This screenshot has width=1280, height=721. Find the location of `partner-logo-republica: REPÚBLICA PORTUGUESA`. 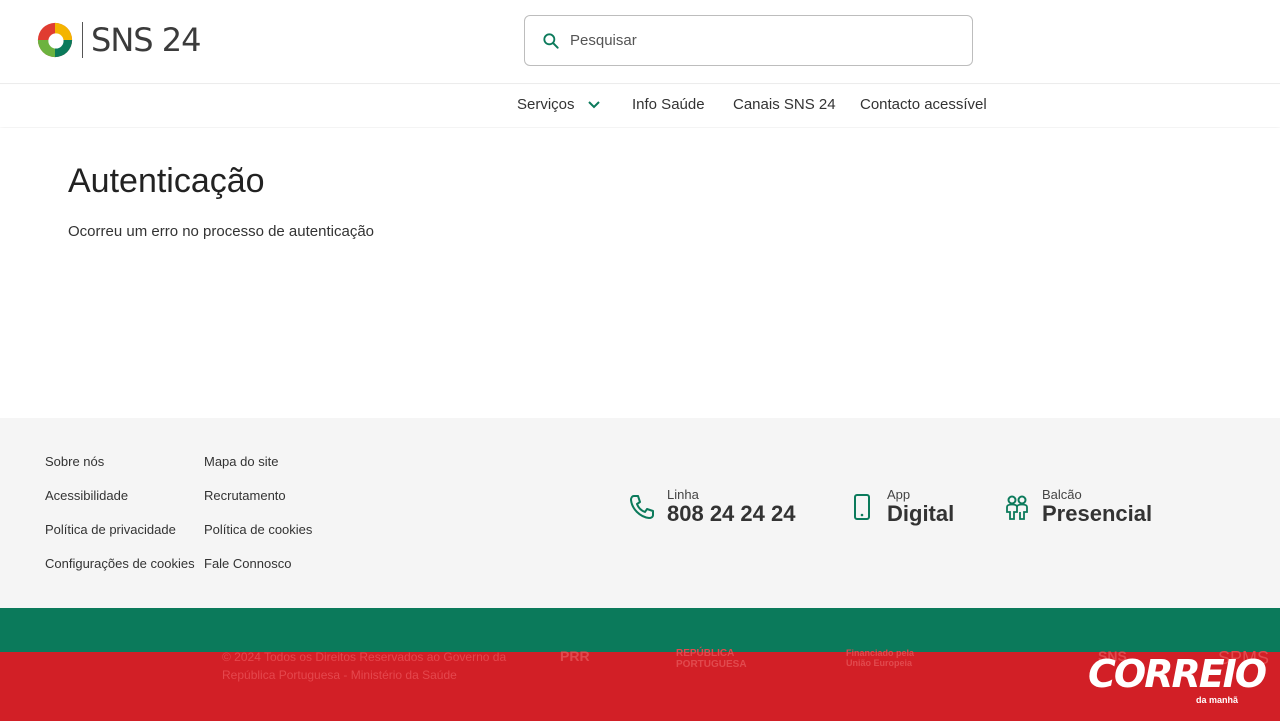

partner-logo-republica: REPÚBLICA PORTUGUESA is located at coordinates (711, 659).